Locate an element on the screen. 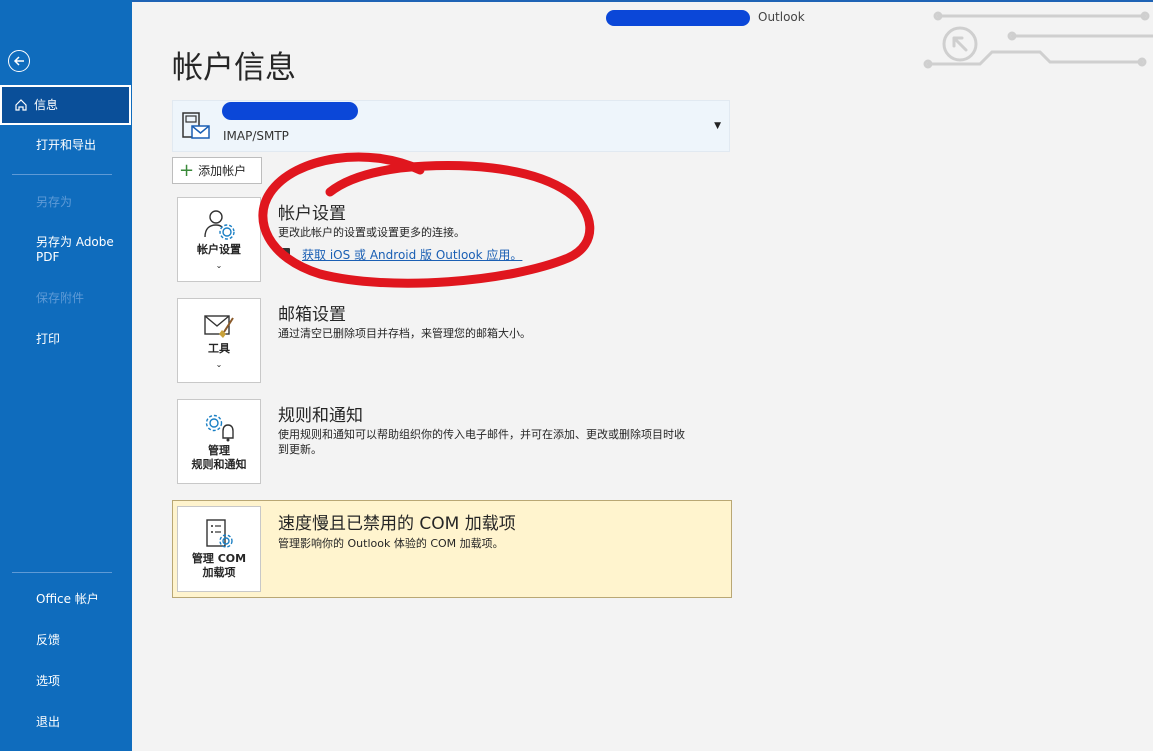  com-addins-icon is located at coordinates (219, 533).